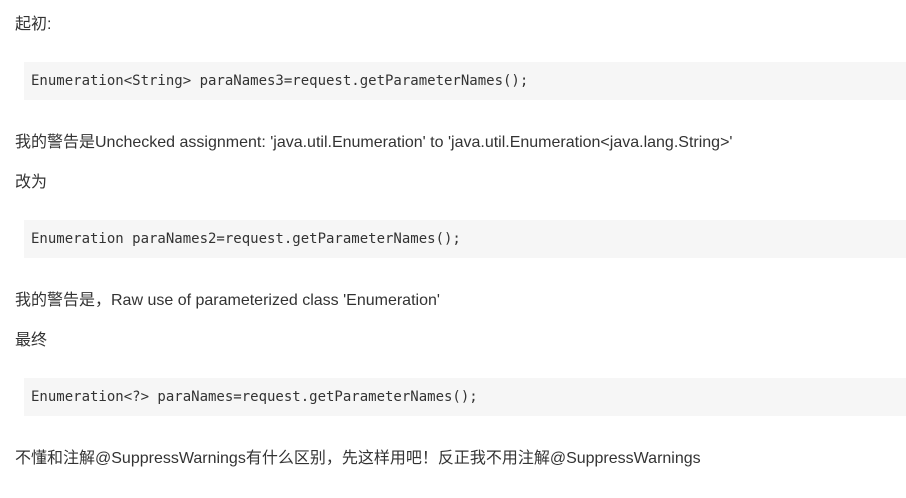  Describe the element at coordinates (33, 24) in the screenshot. I see `paragraph-intro: 起初:` at that location.